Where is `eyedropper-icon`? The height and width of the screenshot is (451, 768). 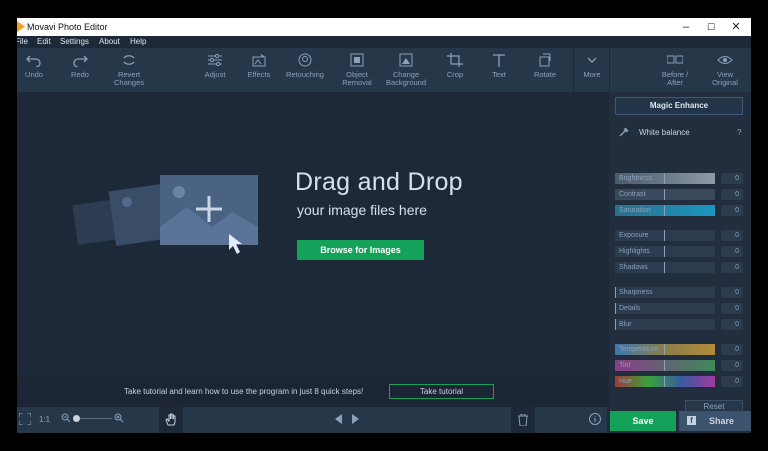
eyedropper-icon is located at coordinates (624, 133).